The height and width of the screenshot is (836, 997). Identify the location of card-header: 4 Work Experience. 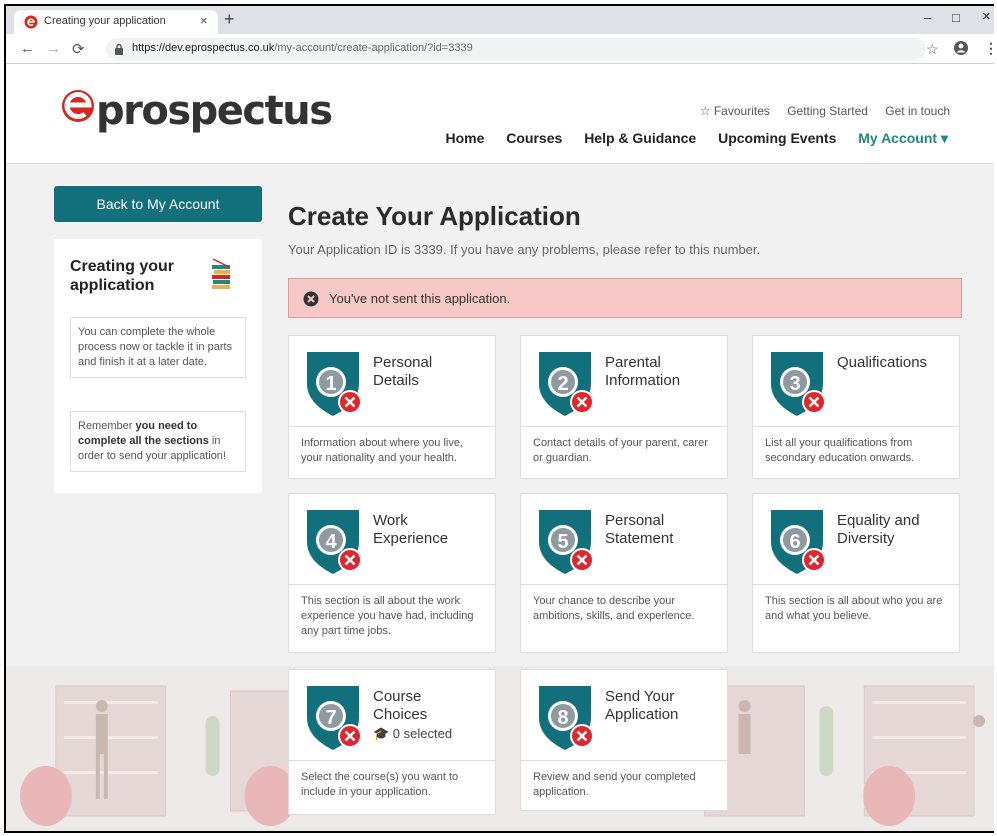
(392, 539).